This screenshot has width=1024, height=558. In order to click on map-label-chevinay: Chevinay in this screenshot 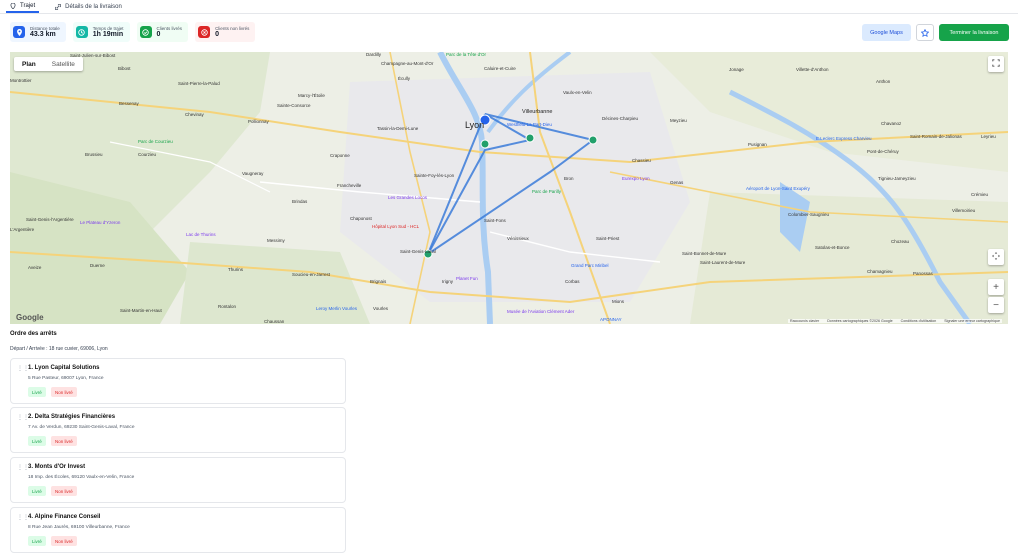, I will do `click(194, 114)`.